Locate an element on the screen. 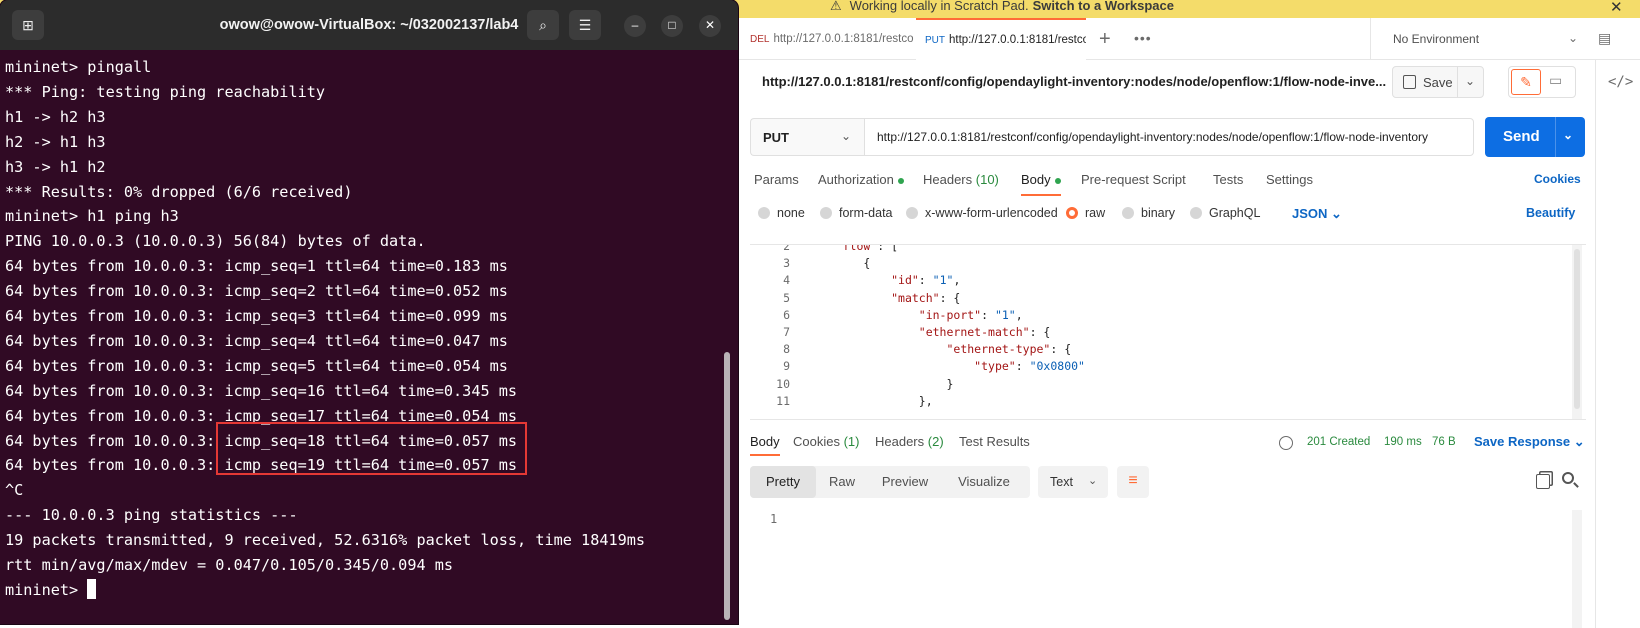  status-dot is located at coordinates (900, 180).